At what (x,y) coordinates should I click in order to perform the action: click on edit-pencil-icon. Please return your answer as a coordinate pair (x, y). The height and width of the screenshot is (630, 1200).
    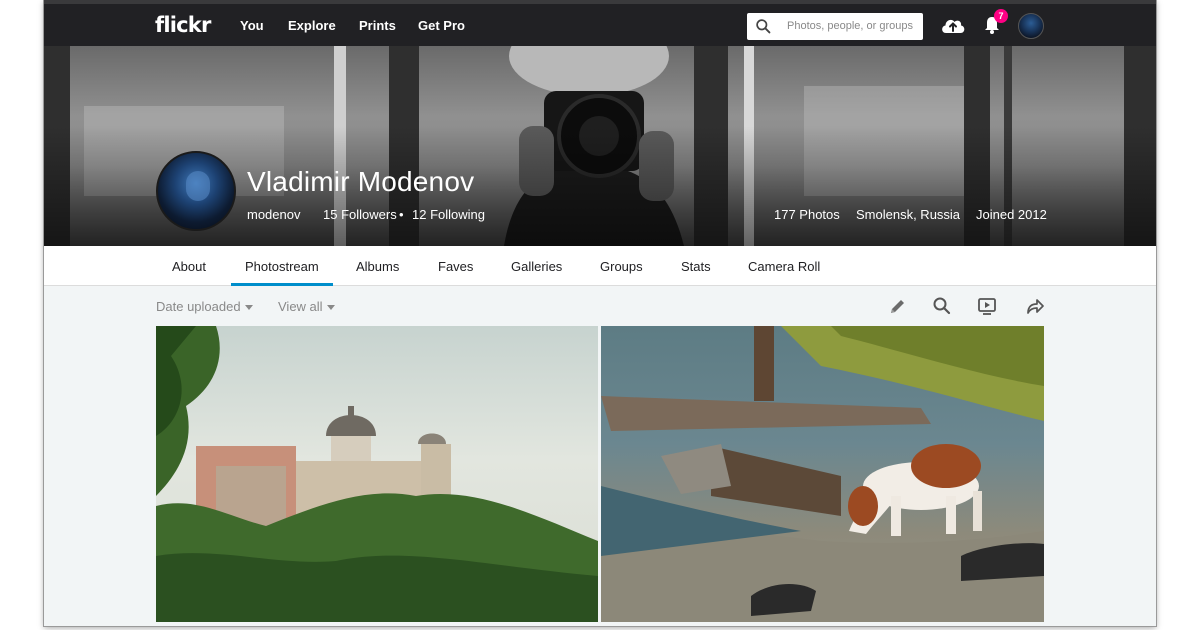
    Looking at the image, I should click on (898, 306).